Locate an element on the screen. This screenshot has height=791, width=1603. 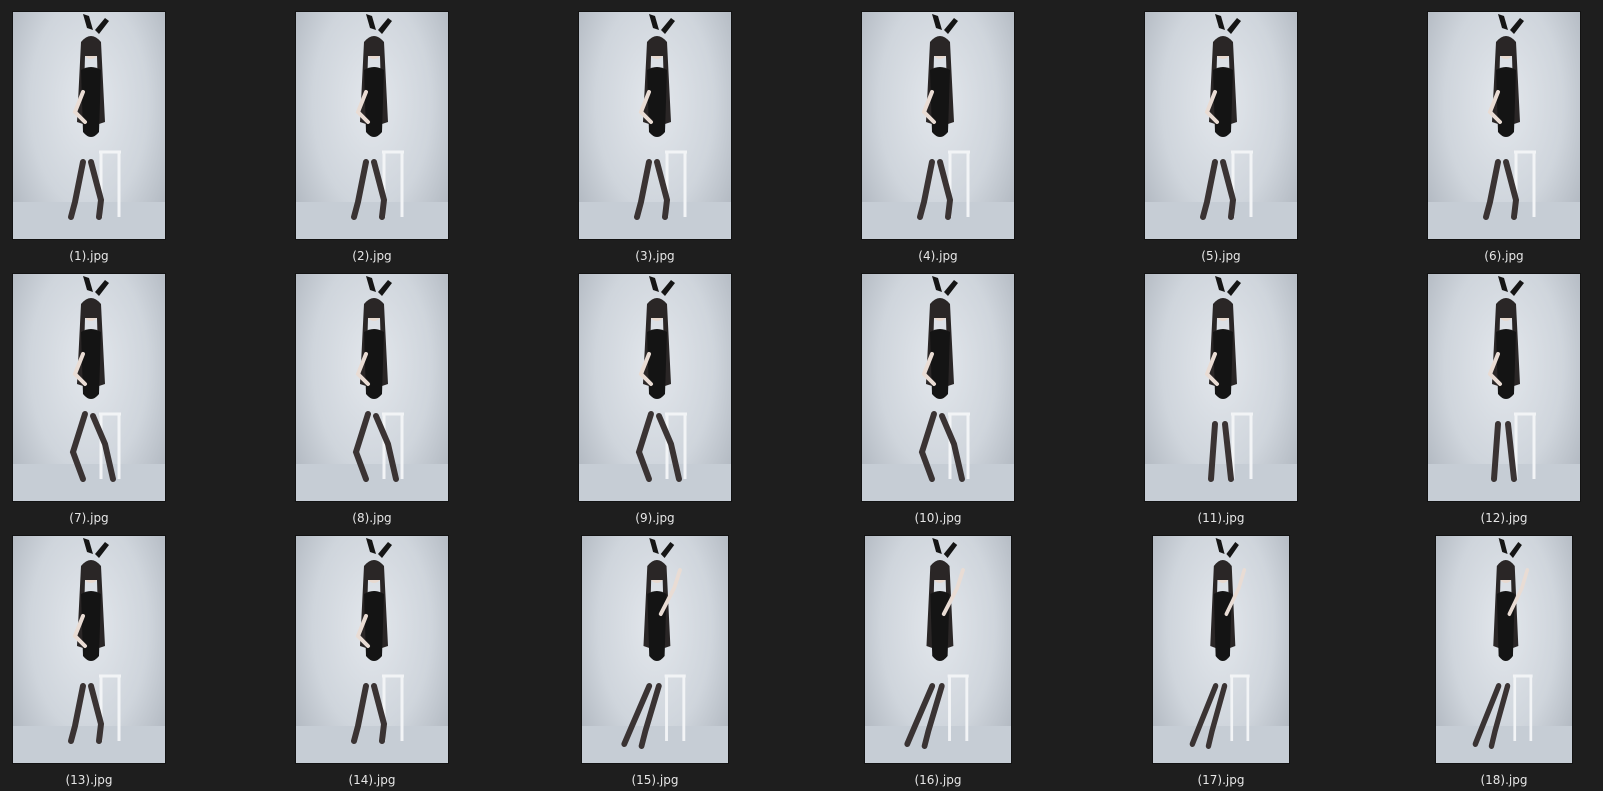
file-tile: (13).jpg is located at coordinates (109, 662).